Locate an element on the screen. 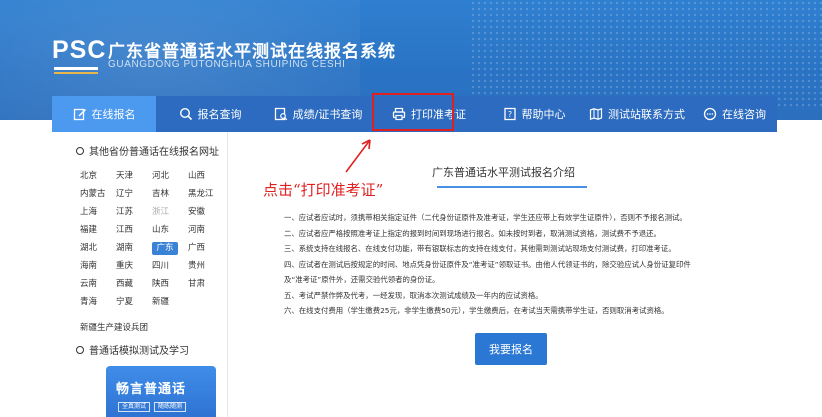 Image resolution: width=822 pixels, height=417 pixels. province-link: 江苏 is located at coordinates (134, 212).